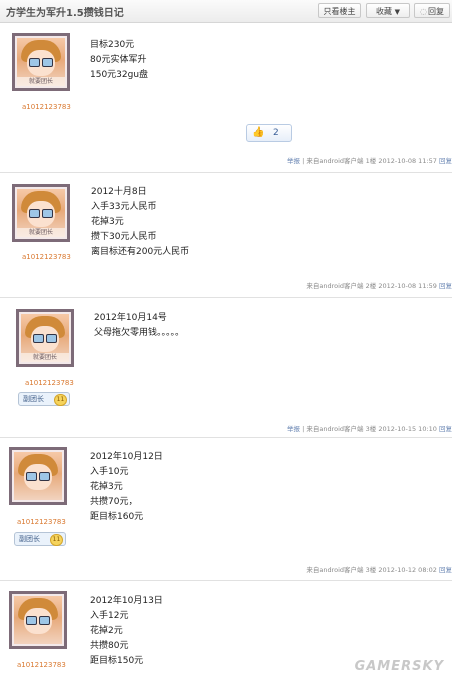 This screenshot has width=452, height=678. What do you see at coordinates (397, 12) in the screenshot?
I see `chevron-down-icon: ▼` at bounding box center [397, 12].